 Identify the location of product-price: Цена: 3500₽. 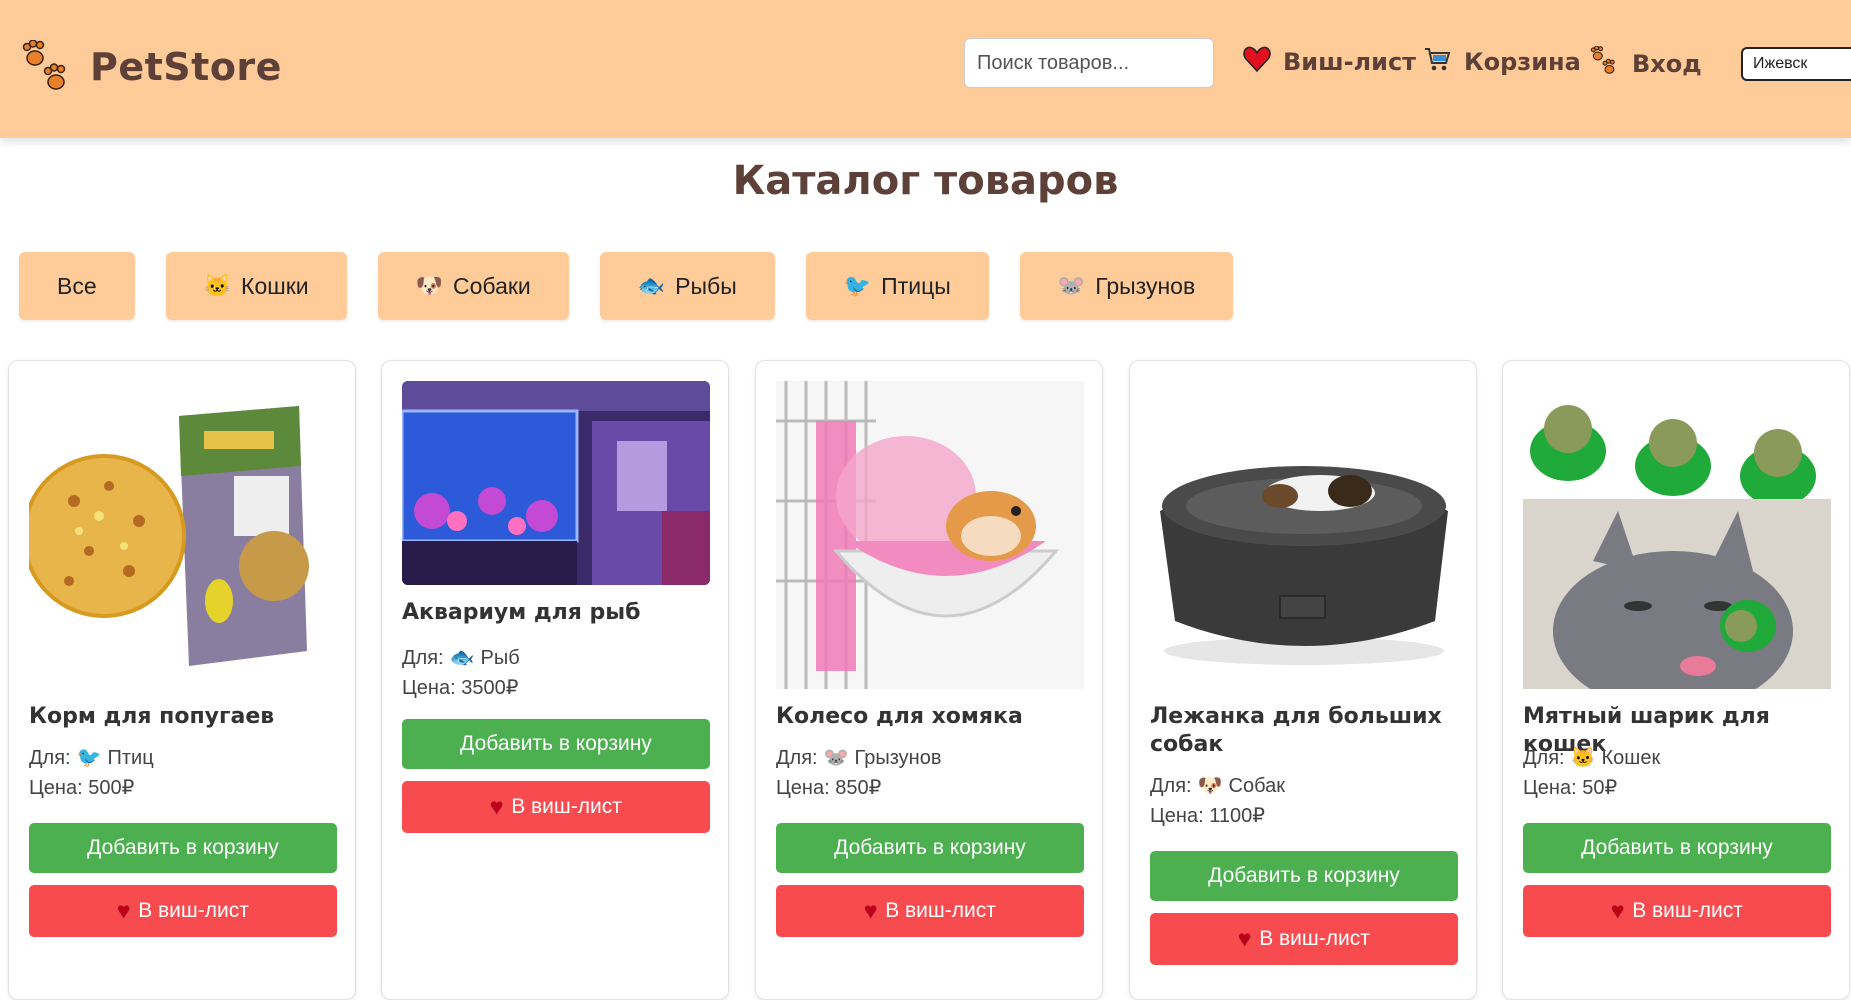
(460, 687).